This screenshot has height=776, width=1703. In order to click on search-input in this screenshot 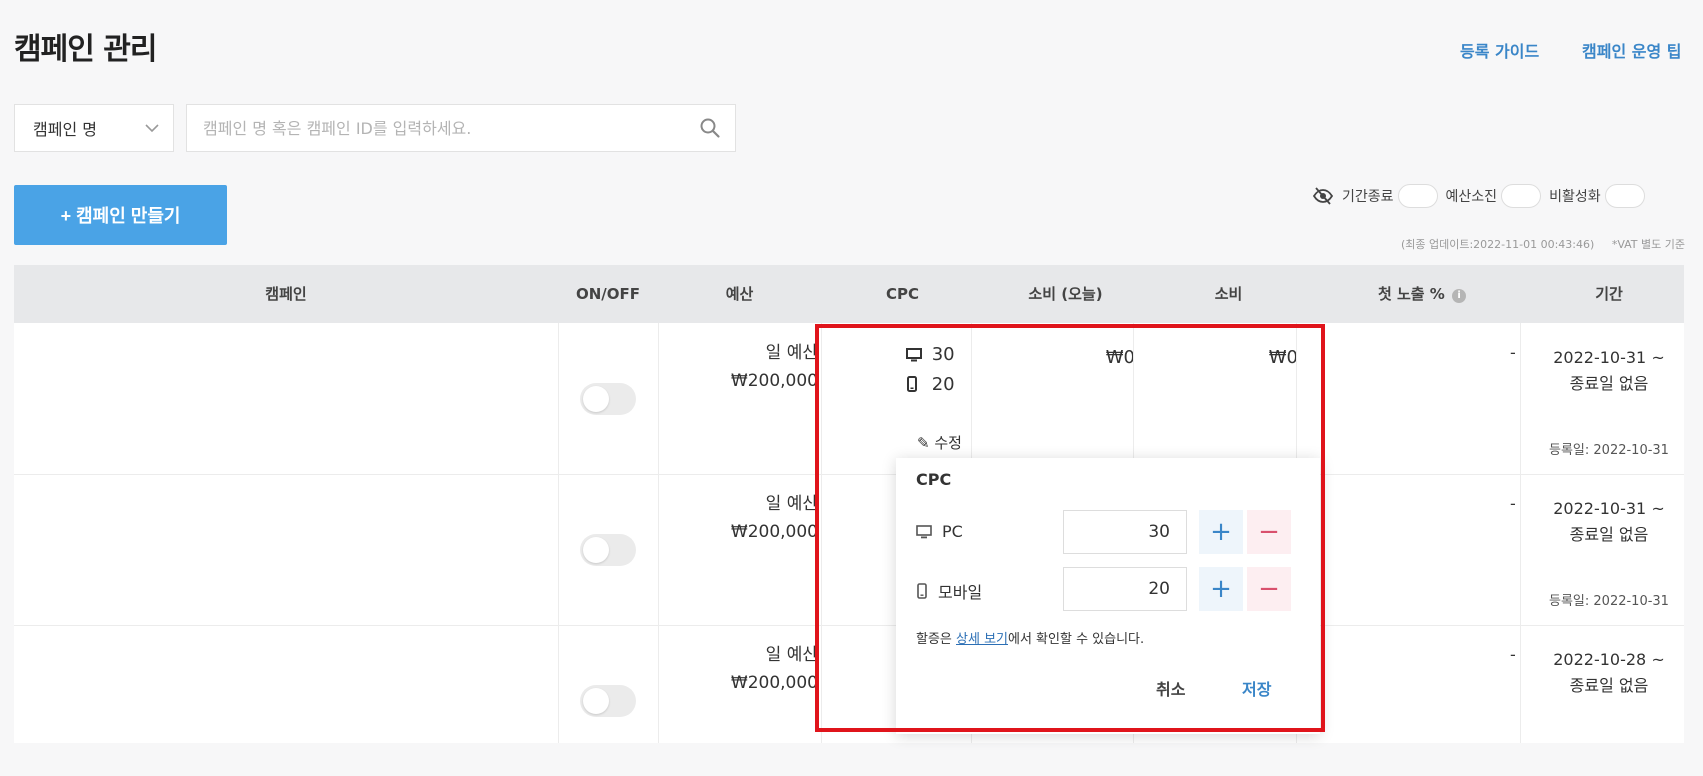, I will do `click(443, 128)`.